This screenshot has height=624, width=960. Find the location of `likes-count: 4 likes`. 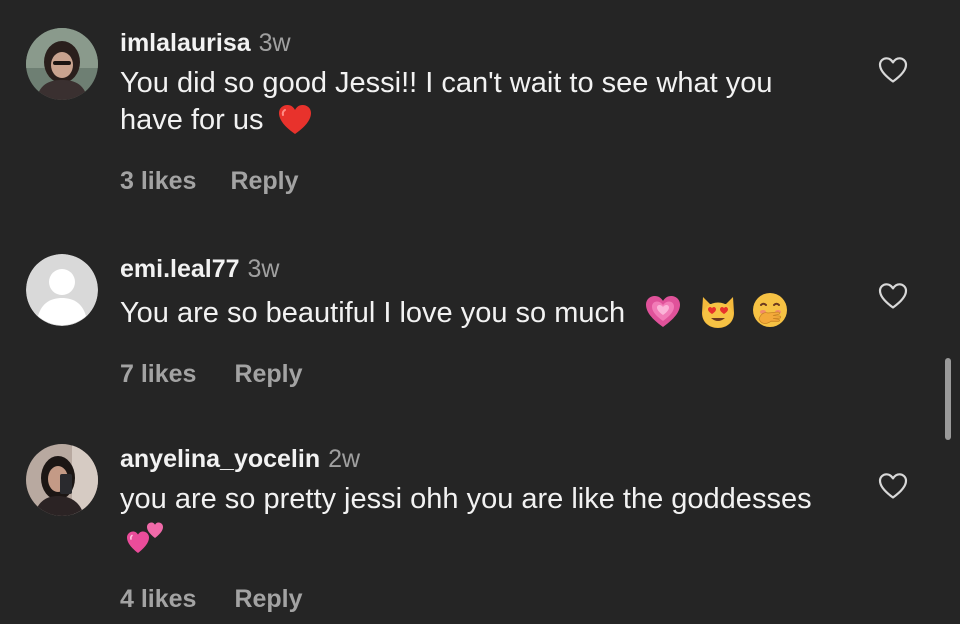

likes-count: 4 likes is located at coordinates (158, 599).